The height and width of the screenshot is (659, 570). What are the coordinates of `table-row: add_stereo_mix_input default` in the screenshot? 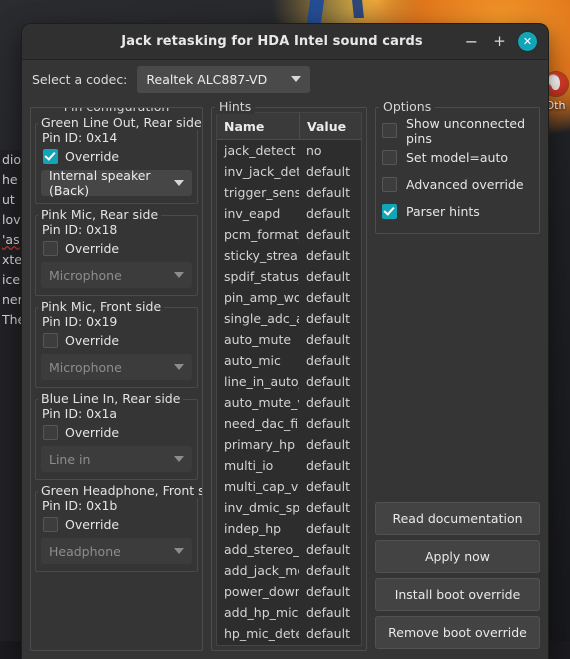 It's located at (289, 549).